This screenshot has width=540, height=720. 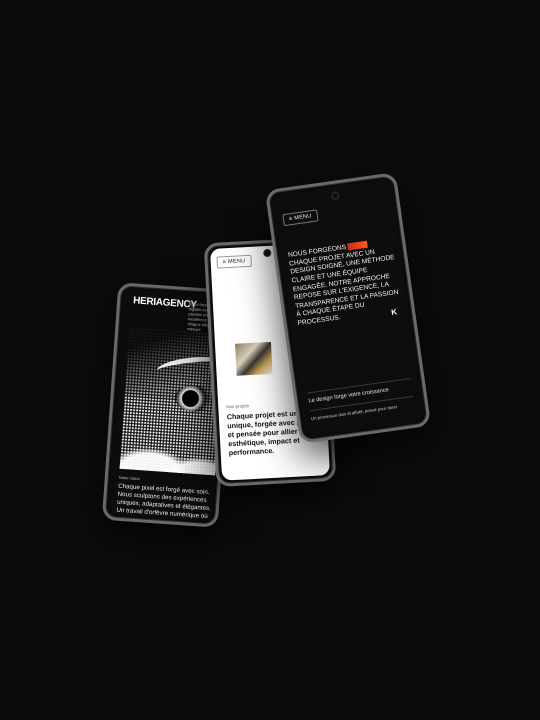 I want to click on section-label: Nos projets, so click(x=238, y=406).